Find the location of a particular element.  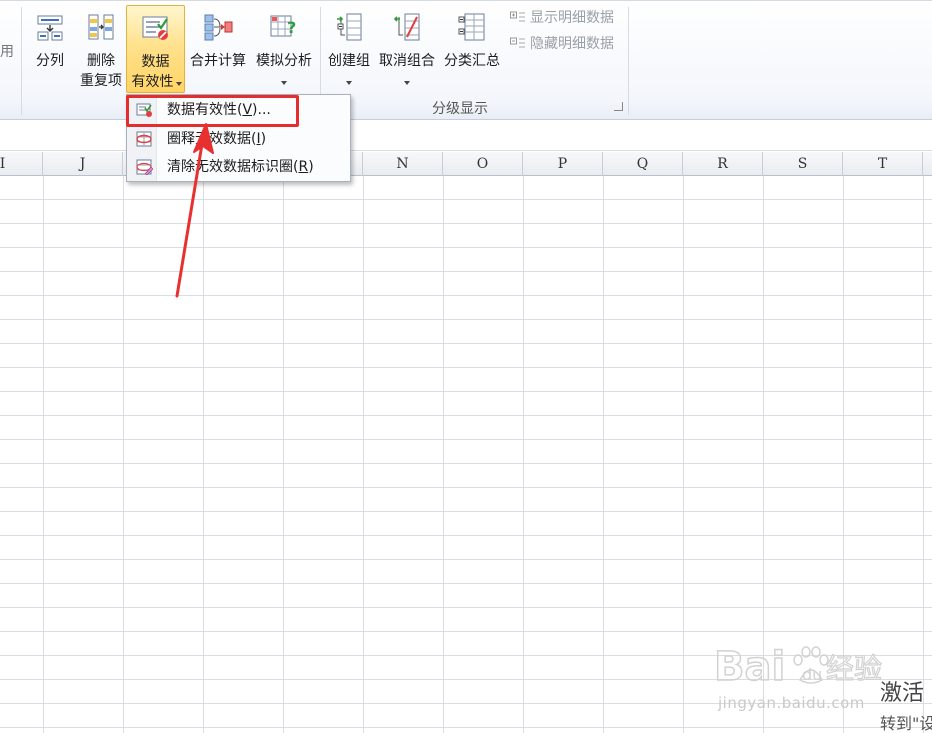

activation-goto-text: 转到"设 is located at coordinates (906, 723).